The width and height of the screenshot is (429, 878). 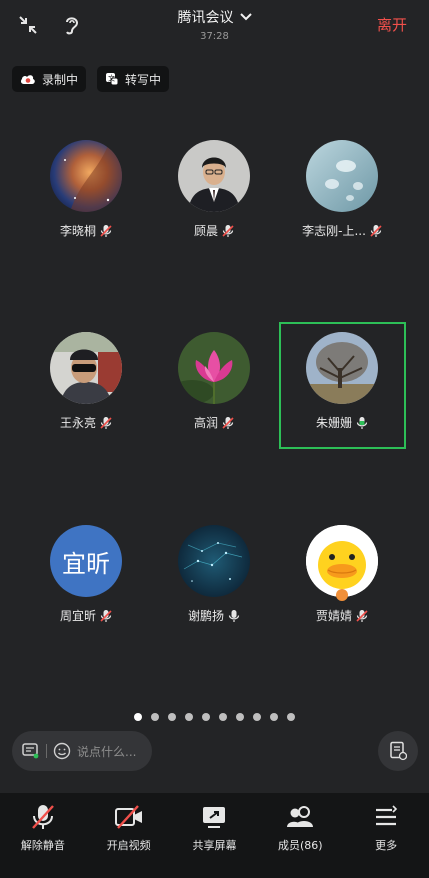 I want to click on mic-on-icon, so click(x=234, y=615).